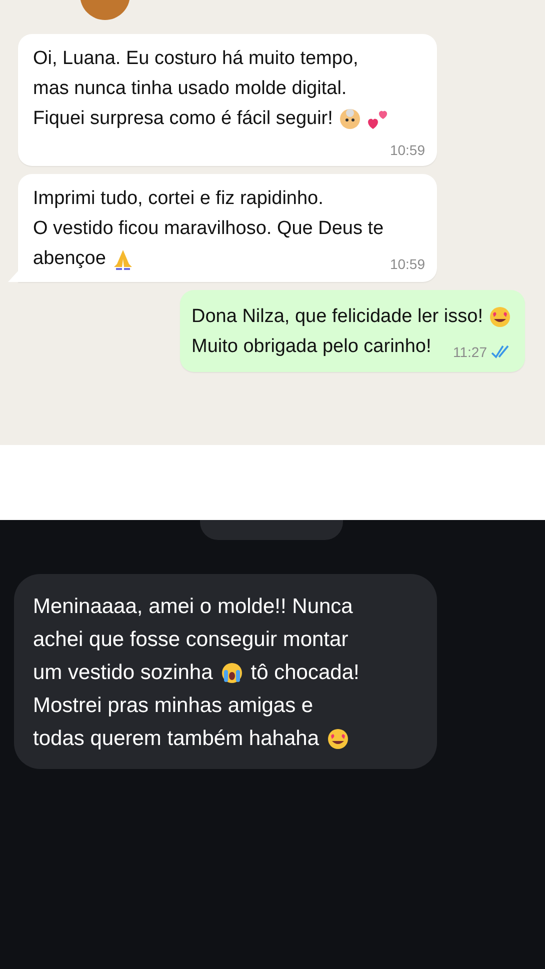 This screenshot has height=969, width=545. Describe the element at coordinates (178, 199) in the screenshot. I see `message-line: Imprimi tudo, cortei e fiz rapidinho.` at that location.